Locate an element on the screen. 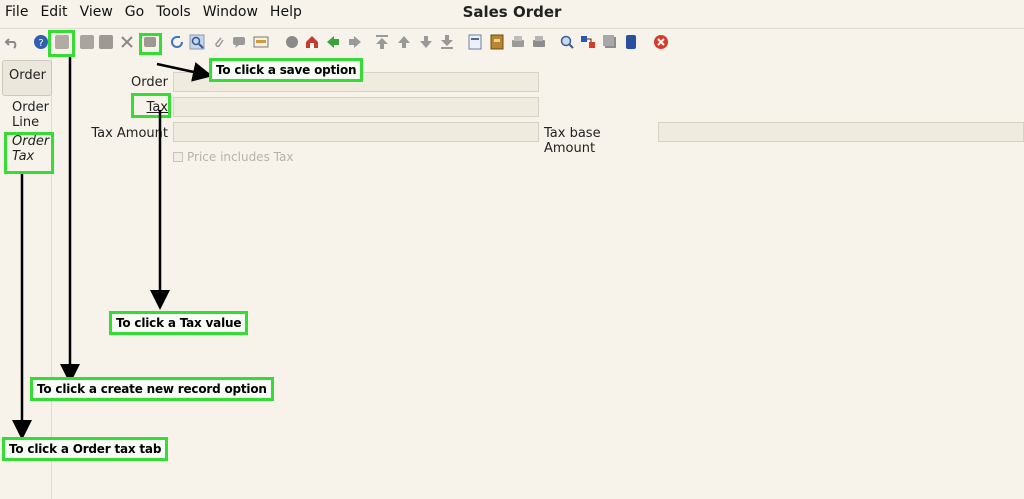 The image size is (1024, 499). next-record-icon is located at coordinates (426, 42).